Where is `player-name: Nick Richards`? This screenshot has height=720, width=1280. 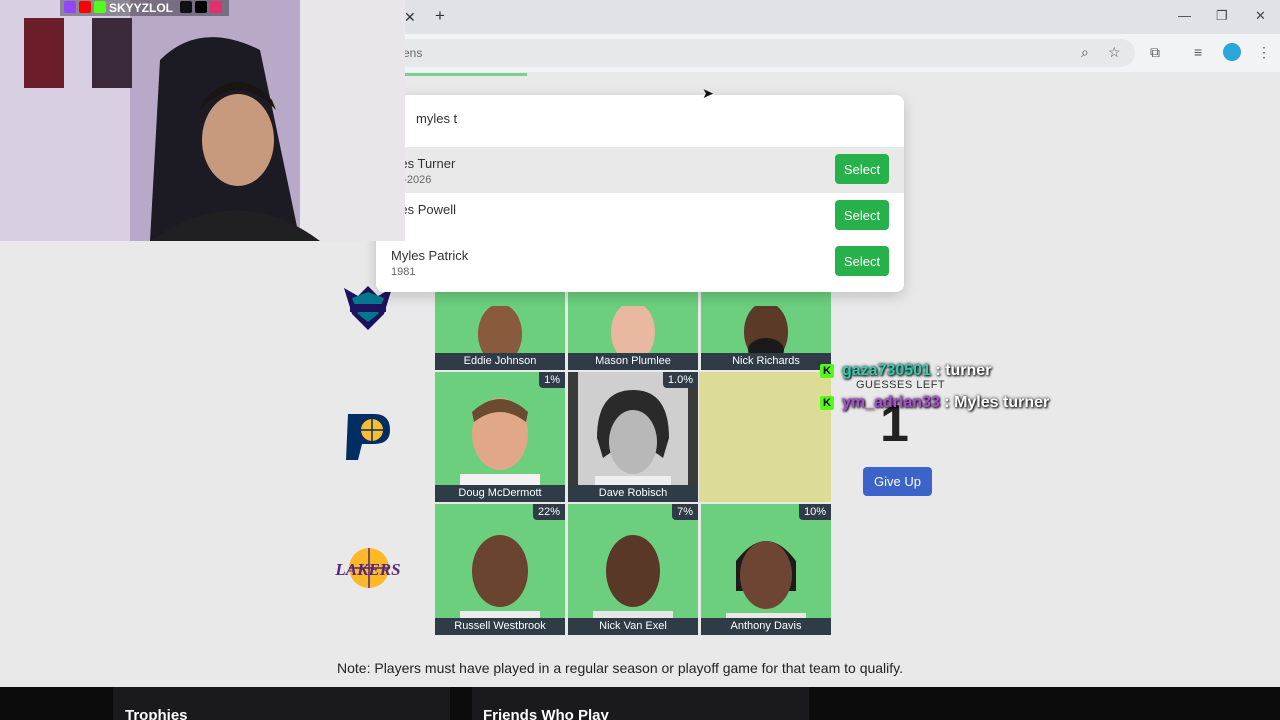 player-name: Nick Richards is located at coordinates (766, 361).